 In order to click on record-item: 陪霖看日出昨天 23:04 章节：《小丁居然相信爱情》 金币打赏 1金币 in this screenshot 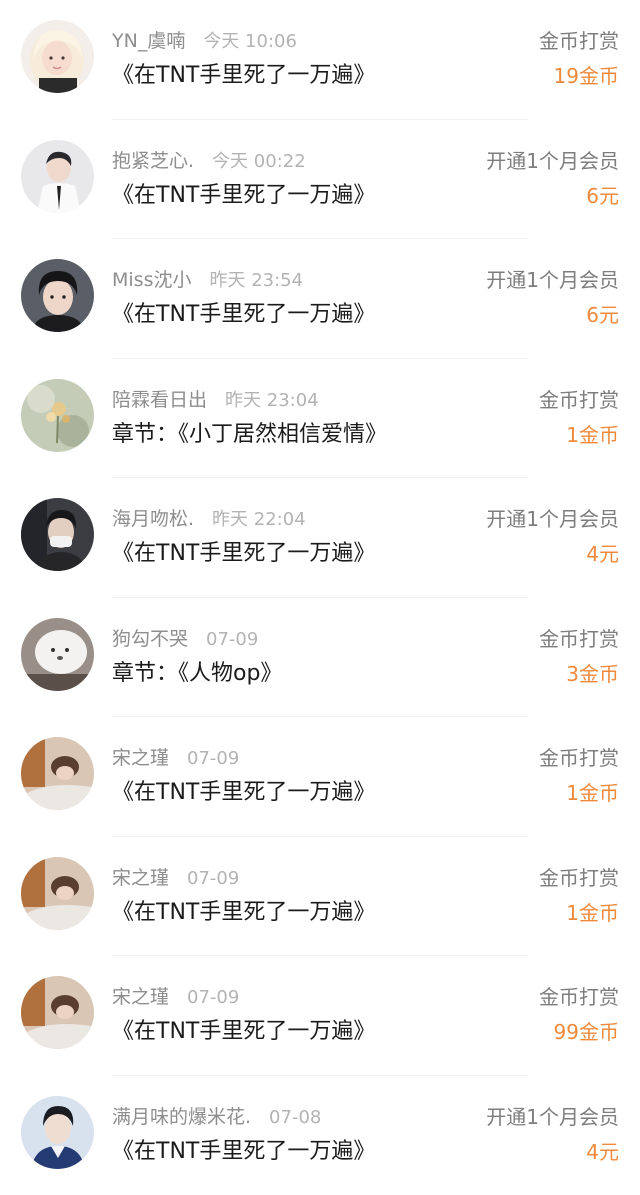, I will do `click(320, 419)`.